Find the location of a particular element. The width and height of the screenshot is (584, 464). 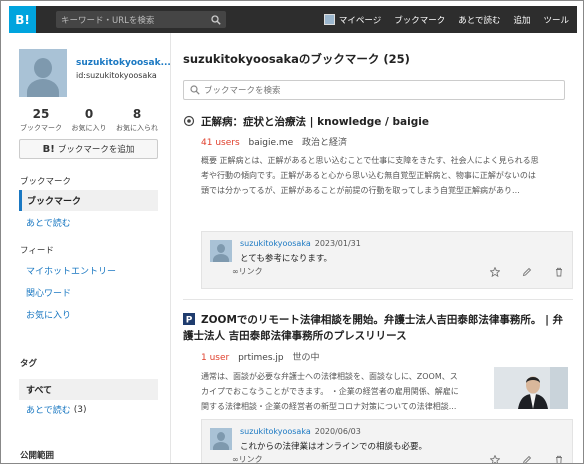

feed-section-heading: フィード is located at coordinates (37, 251).